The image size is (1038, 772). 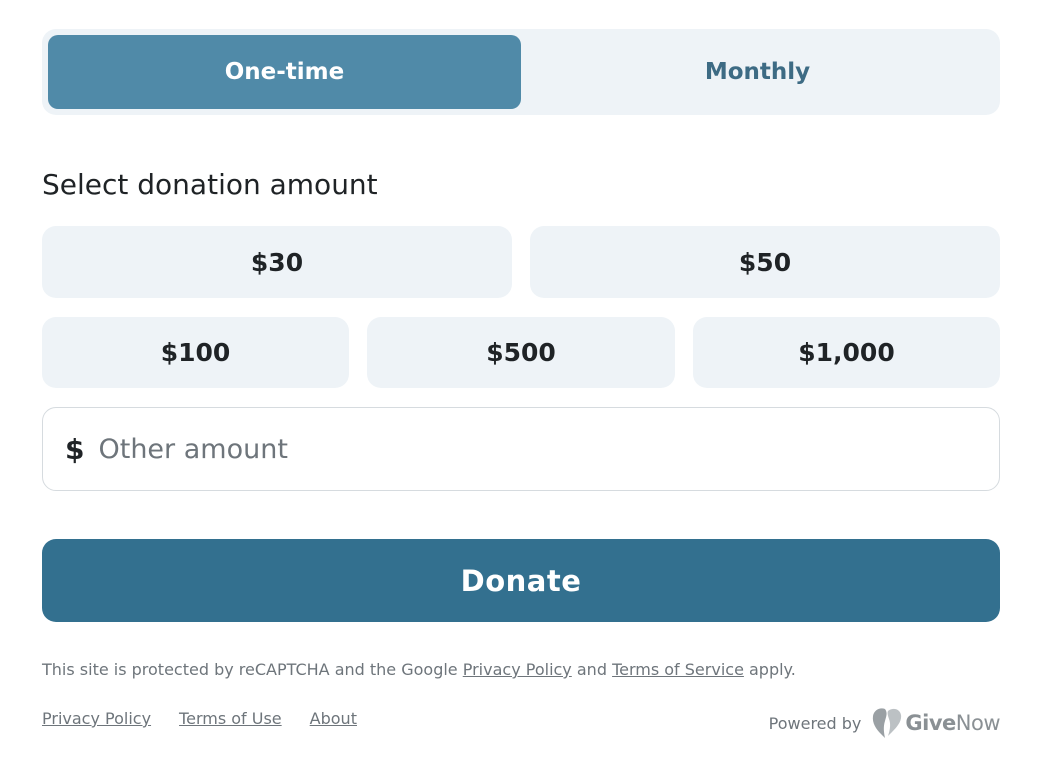 What do you see at coordinates (284, 72) in the screenshot?
I see `tab-one-time: One-time` at bounding box center [284, 72].